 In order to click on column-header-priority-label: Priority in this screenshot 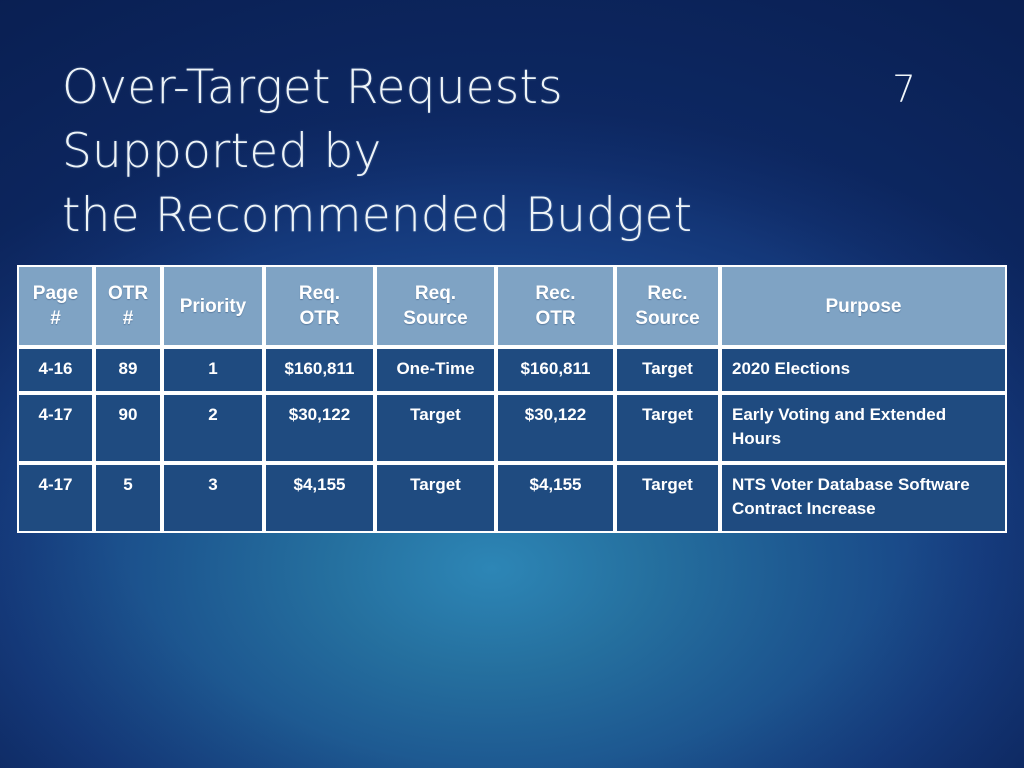, I will do `click(213, 306)`.